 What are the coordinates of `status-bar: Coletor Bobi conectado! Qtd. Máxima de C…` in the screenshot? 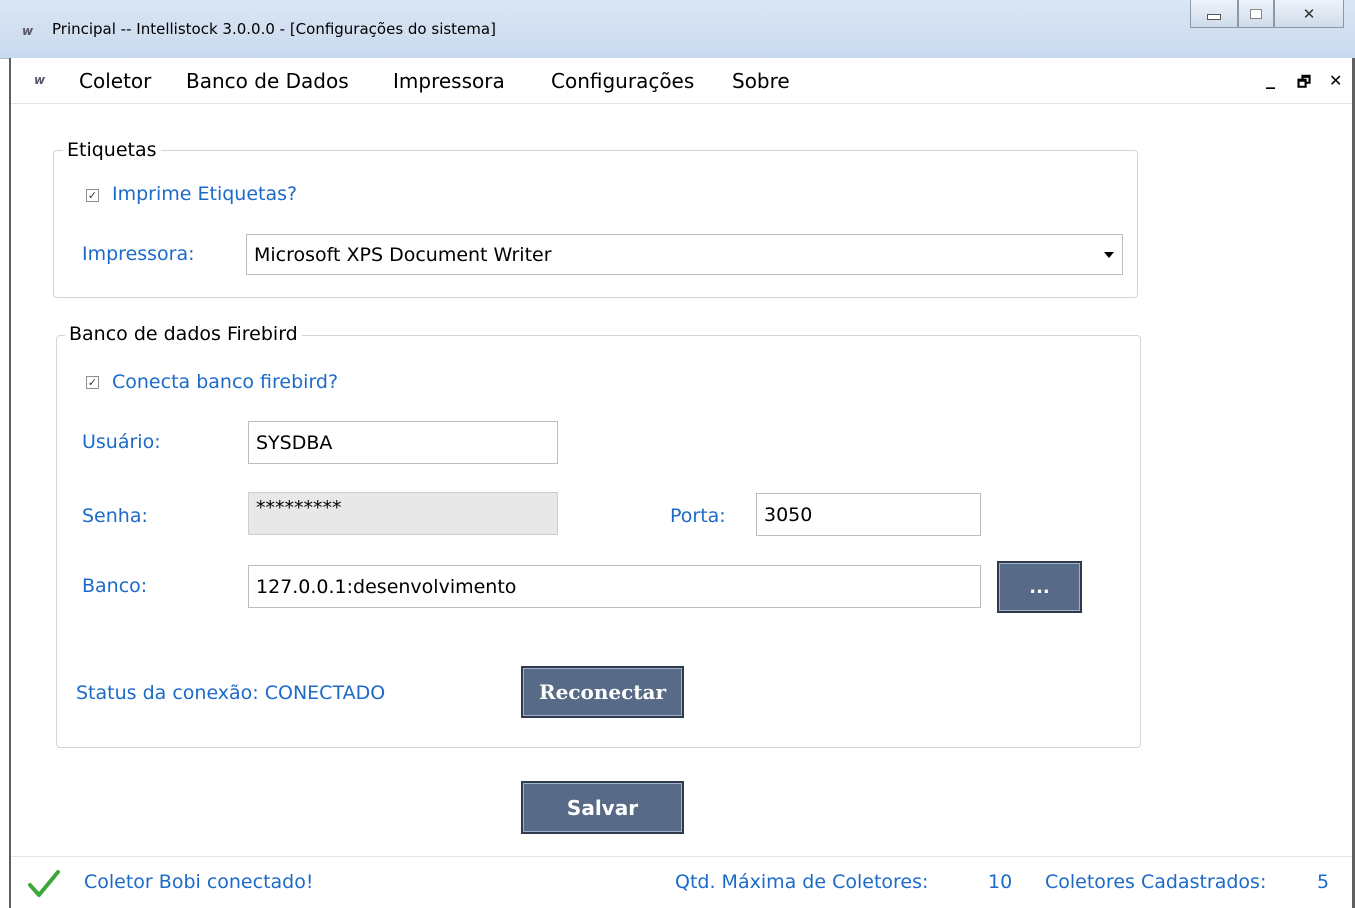 It's located at (681, 881).